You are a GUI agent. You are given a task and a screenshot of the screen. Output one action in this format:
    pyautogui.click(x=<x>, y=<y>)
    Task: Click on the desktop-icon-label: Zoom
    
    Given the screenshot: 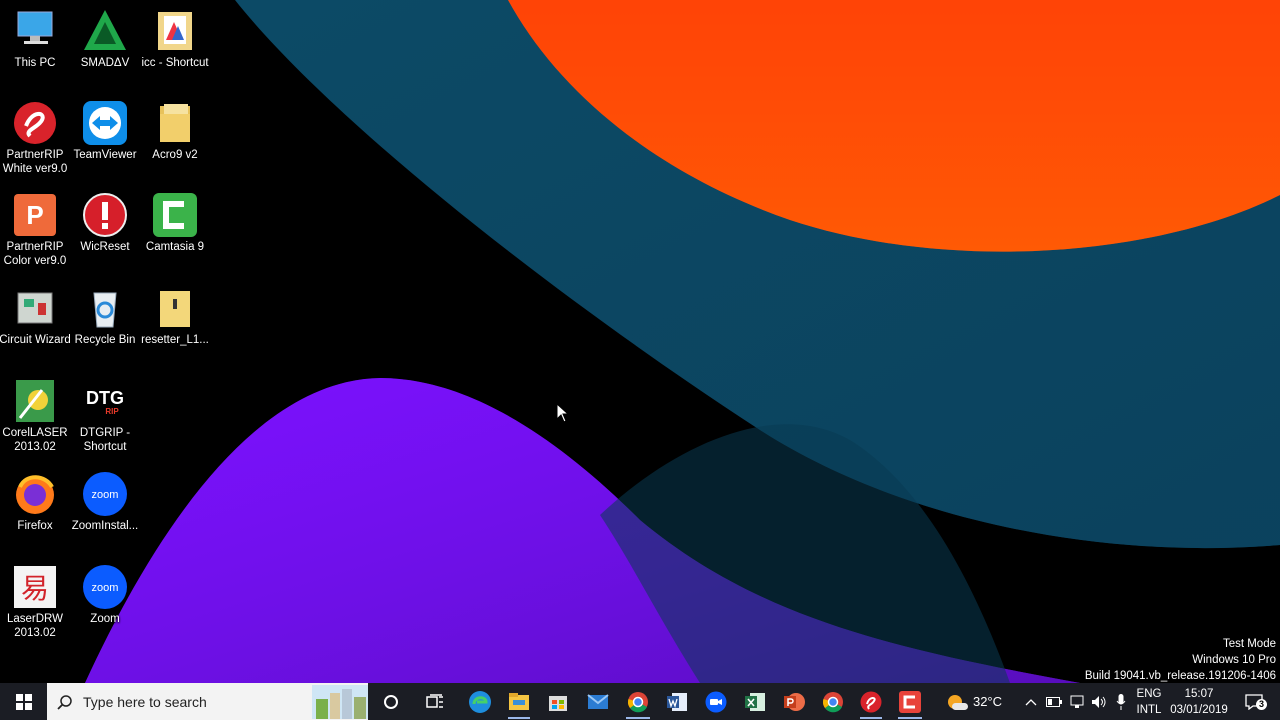 What is the action you would take?
    pyautogui.click(x=105, y=619)
    